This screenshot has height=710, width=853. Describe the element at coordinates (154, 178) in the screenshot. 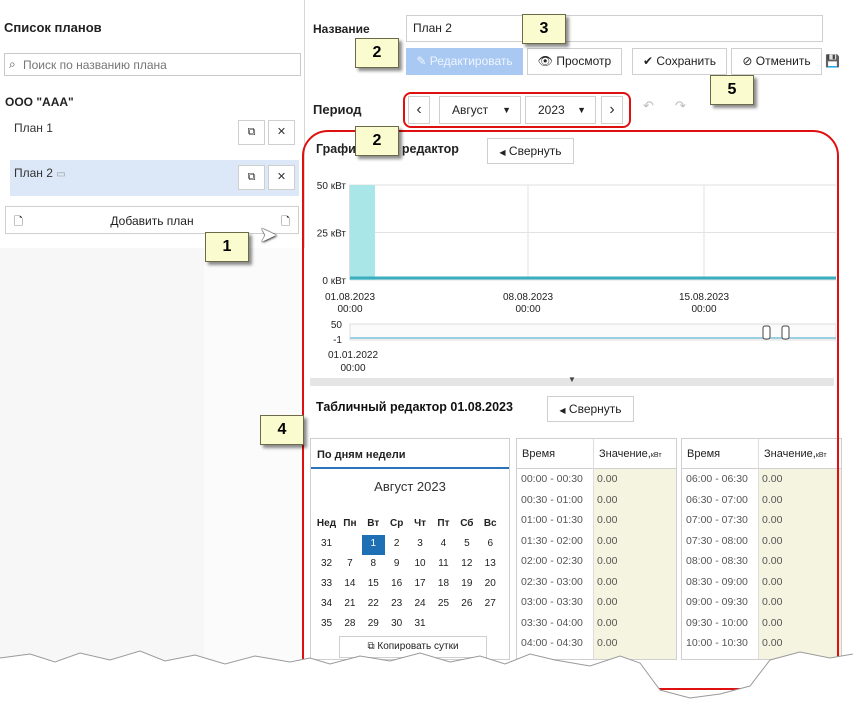

I see `plan-list-item-selected: План 2 ▭ ⧉ ✕` at that location.